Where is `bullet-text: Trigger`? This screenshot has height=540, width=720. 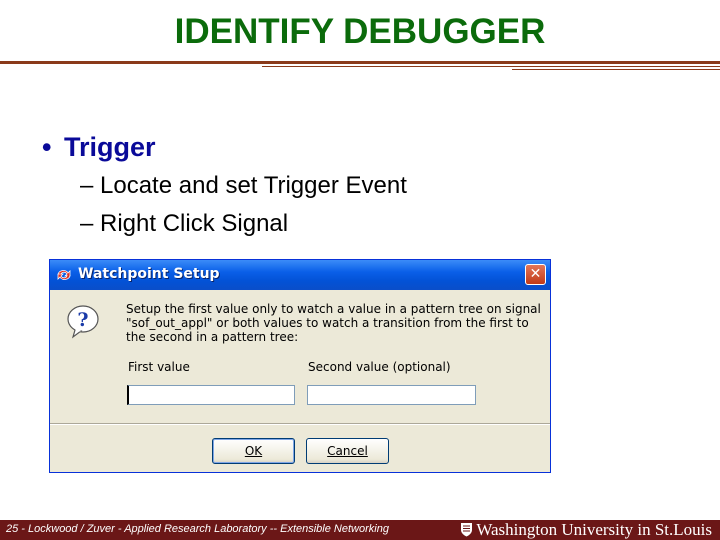
bullet-text: Trigger is located at coordinates (110, 147).